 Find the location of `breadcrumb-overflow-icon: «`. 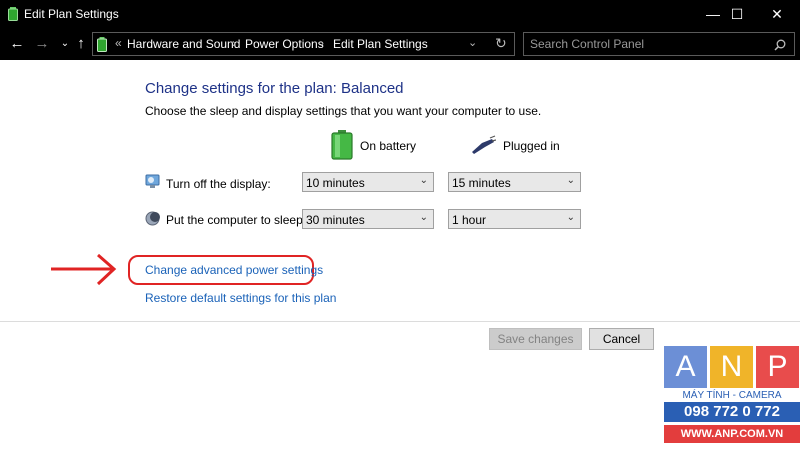

breadcrumb-overflow-icon: « is located at coordinates (118, 43).